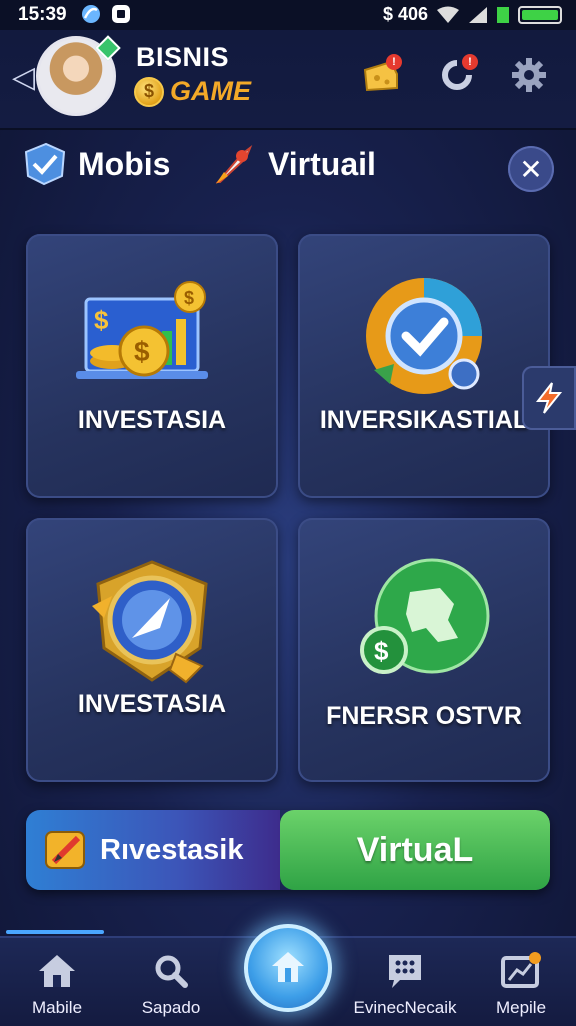  I want to click on signal-icon, so click(478, 14).